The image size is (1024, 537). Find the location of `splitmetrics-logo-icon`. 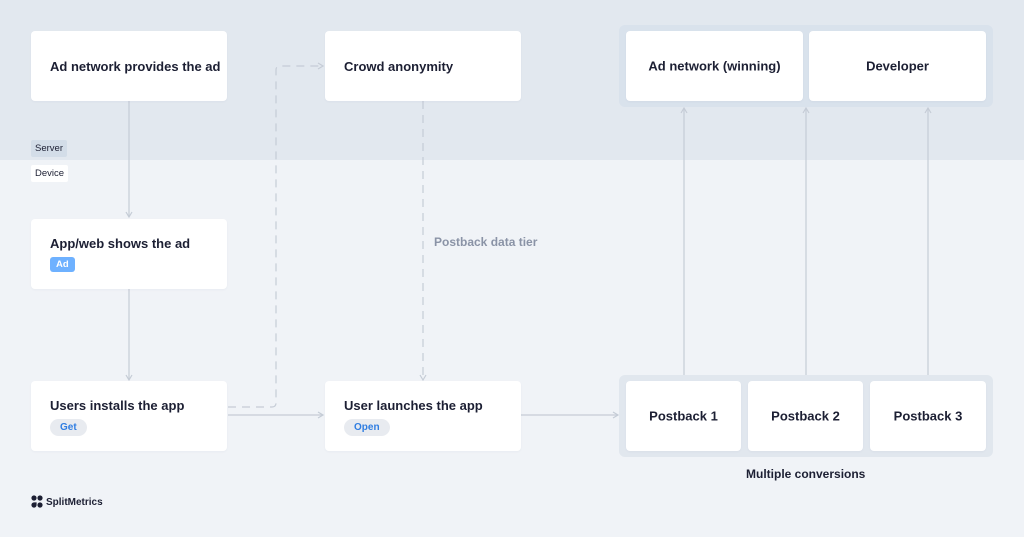

splitmetrics-logo-icon is located at coordinates (37, 501).